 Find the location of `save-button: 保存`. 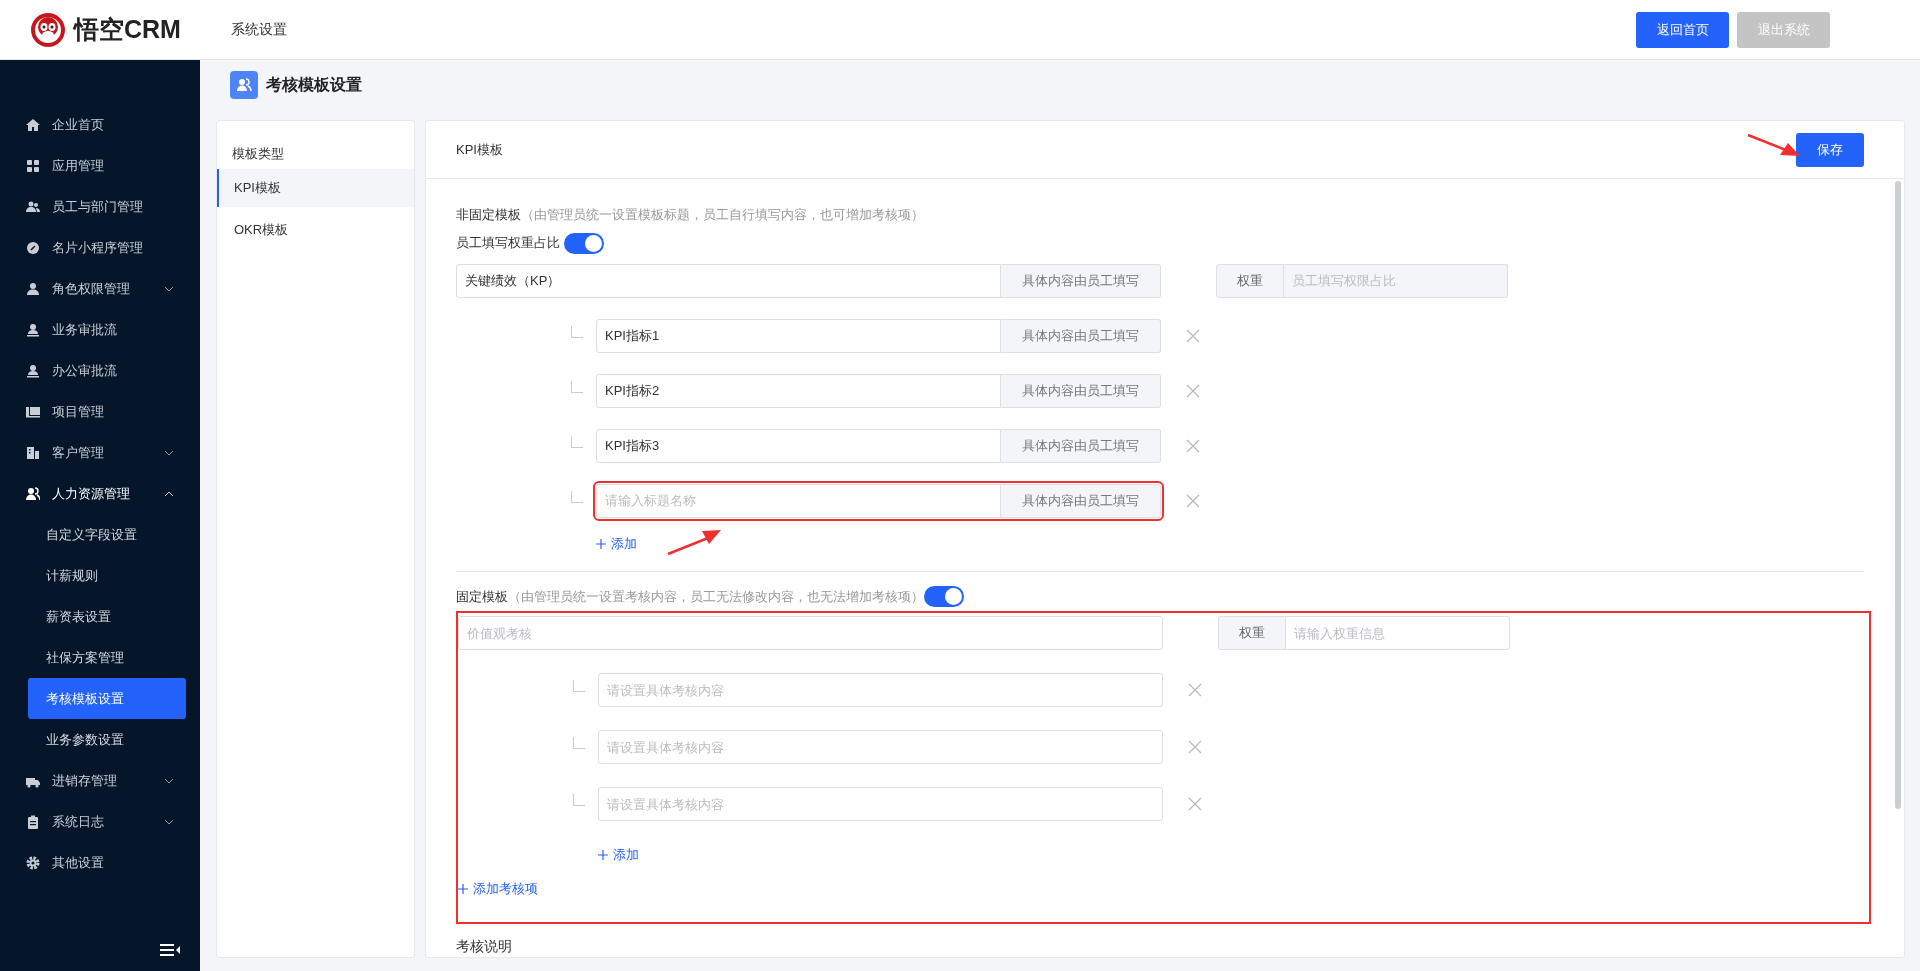

save-button: 保存 is located at coordinates (1830, 149).